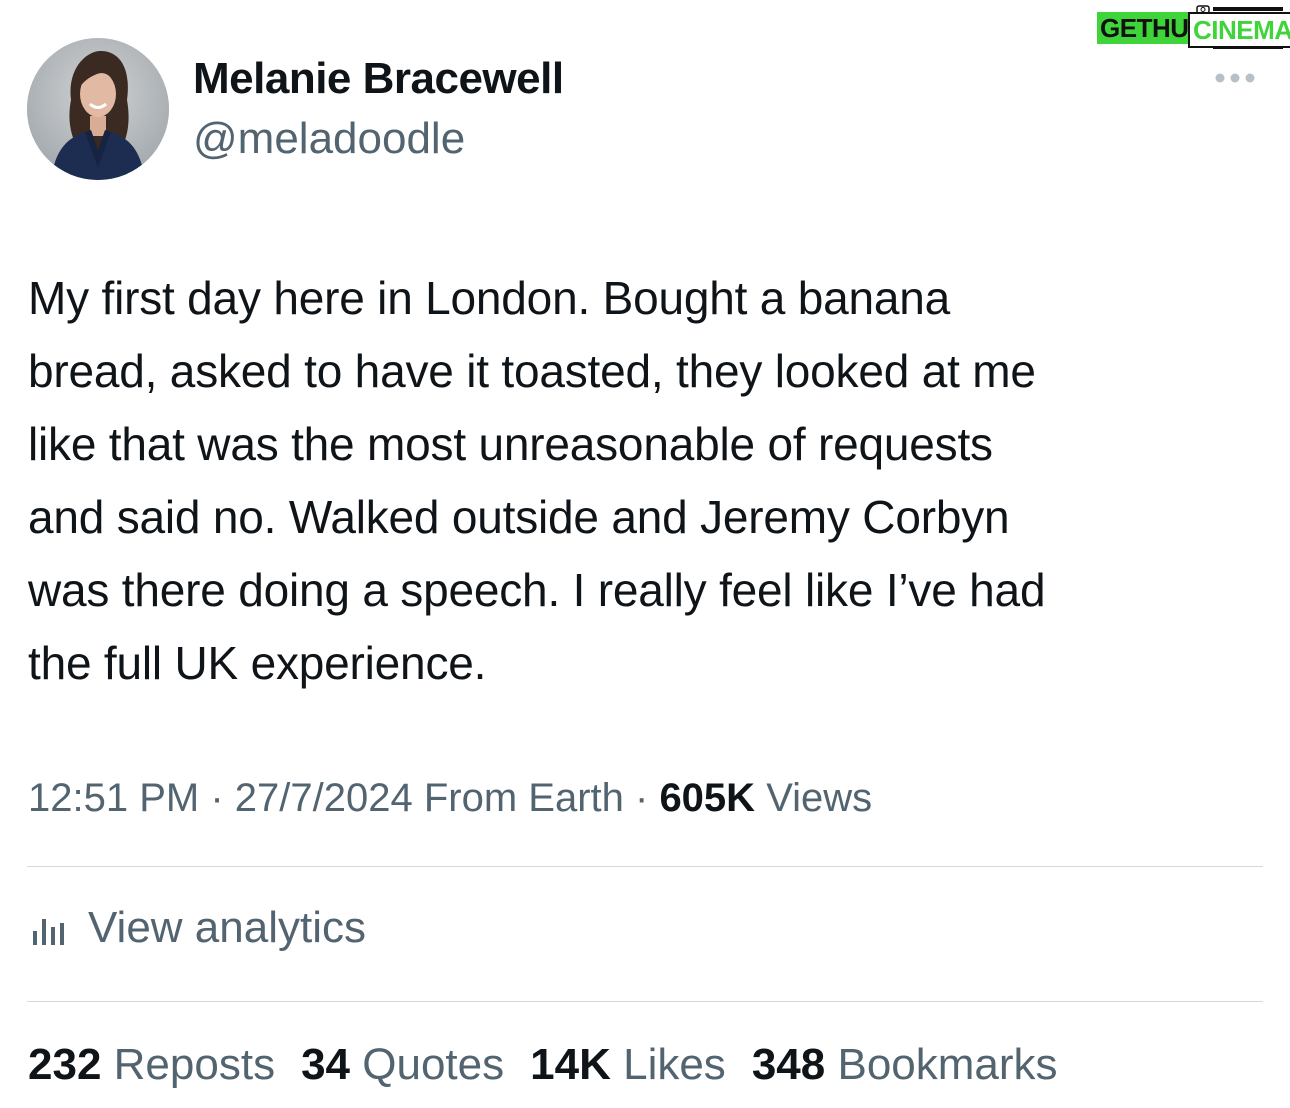 This screenshot has height=1108, width=1290. Describe the element at coordinates (378, 79) in the screenshot. I see `display-name: Melanie Bracewell` at that location.